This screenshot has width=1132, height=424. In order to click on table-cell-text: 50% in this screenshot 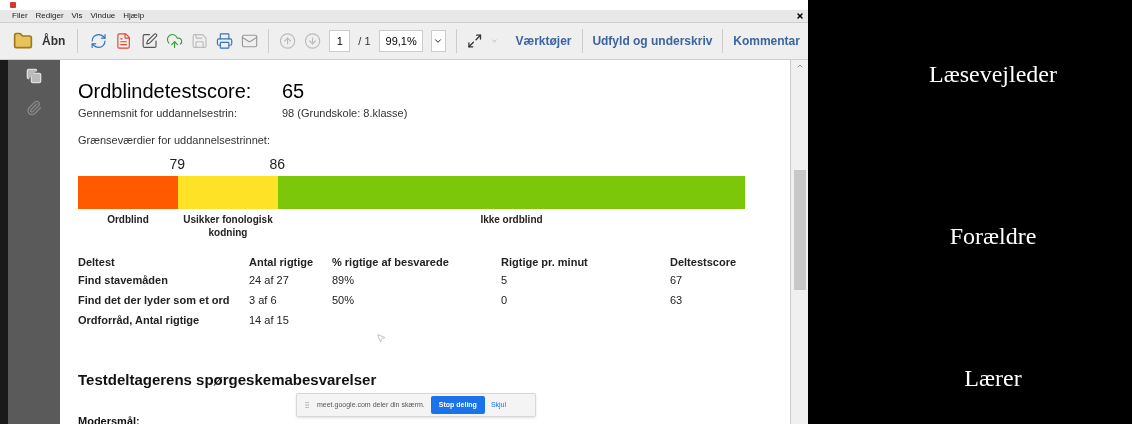, I will do `click(344, 301)`.